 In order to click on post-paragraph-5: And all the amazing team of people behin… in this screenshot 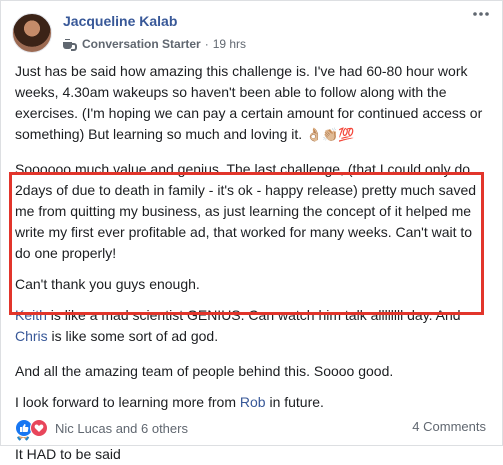, I will do `click(204, 371)`.